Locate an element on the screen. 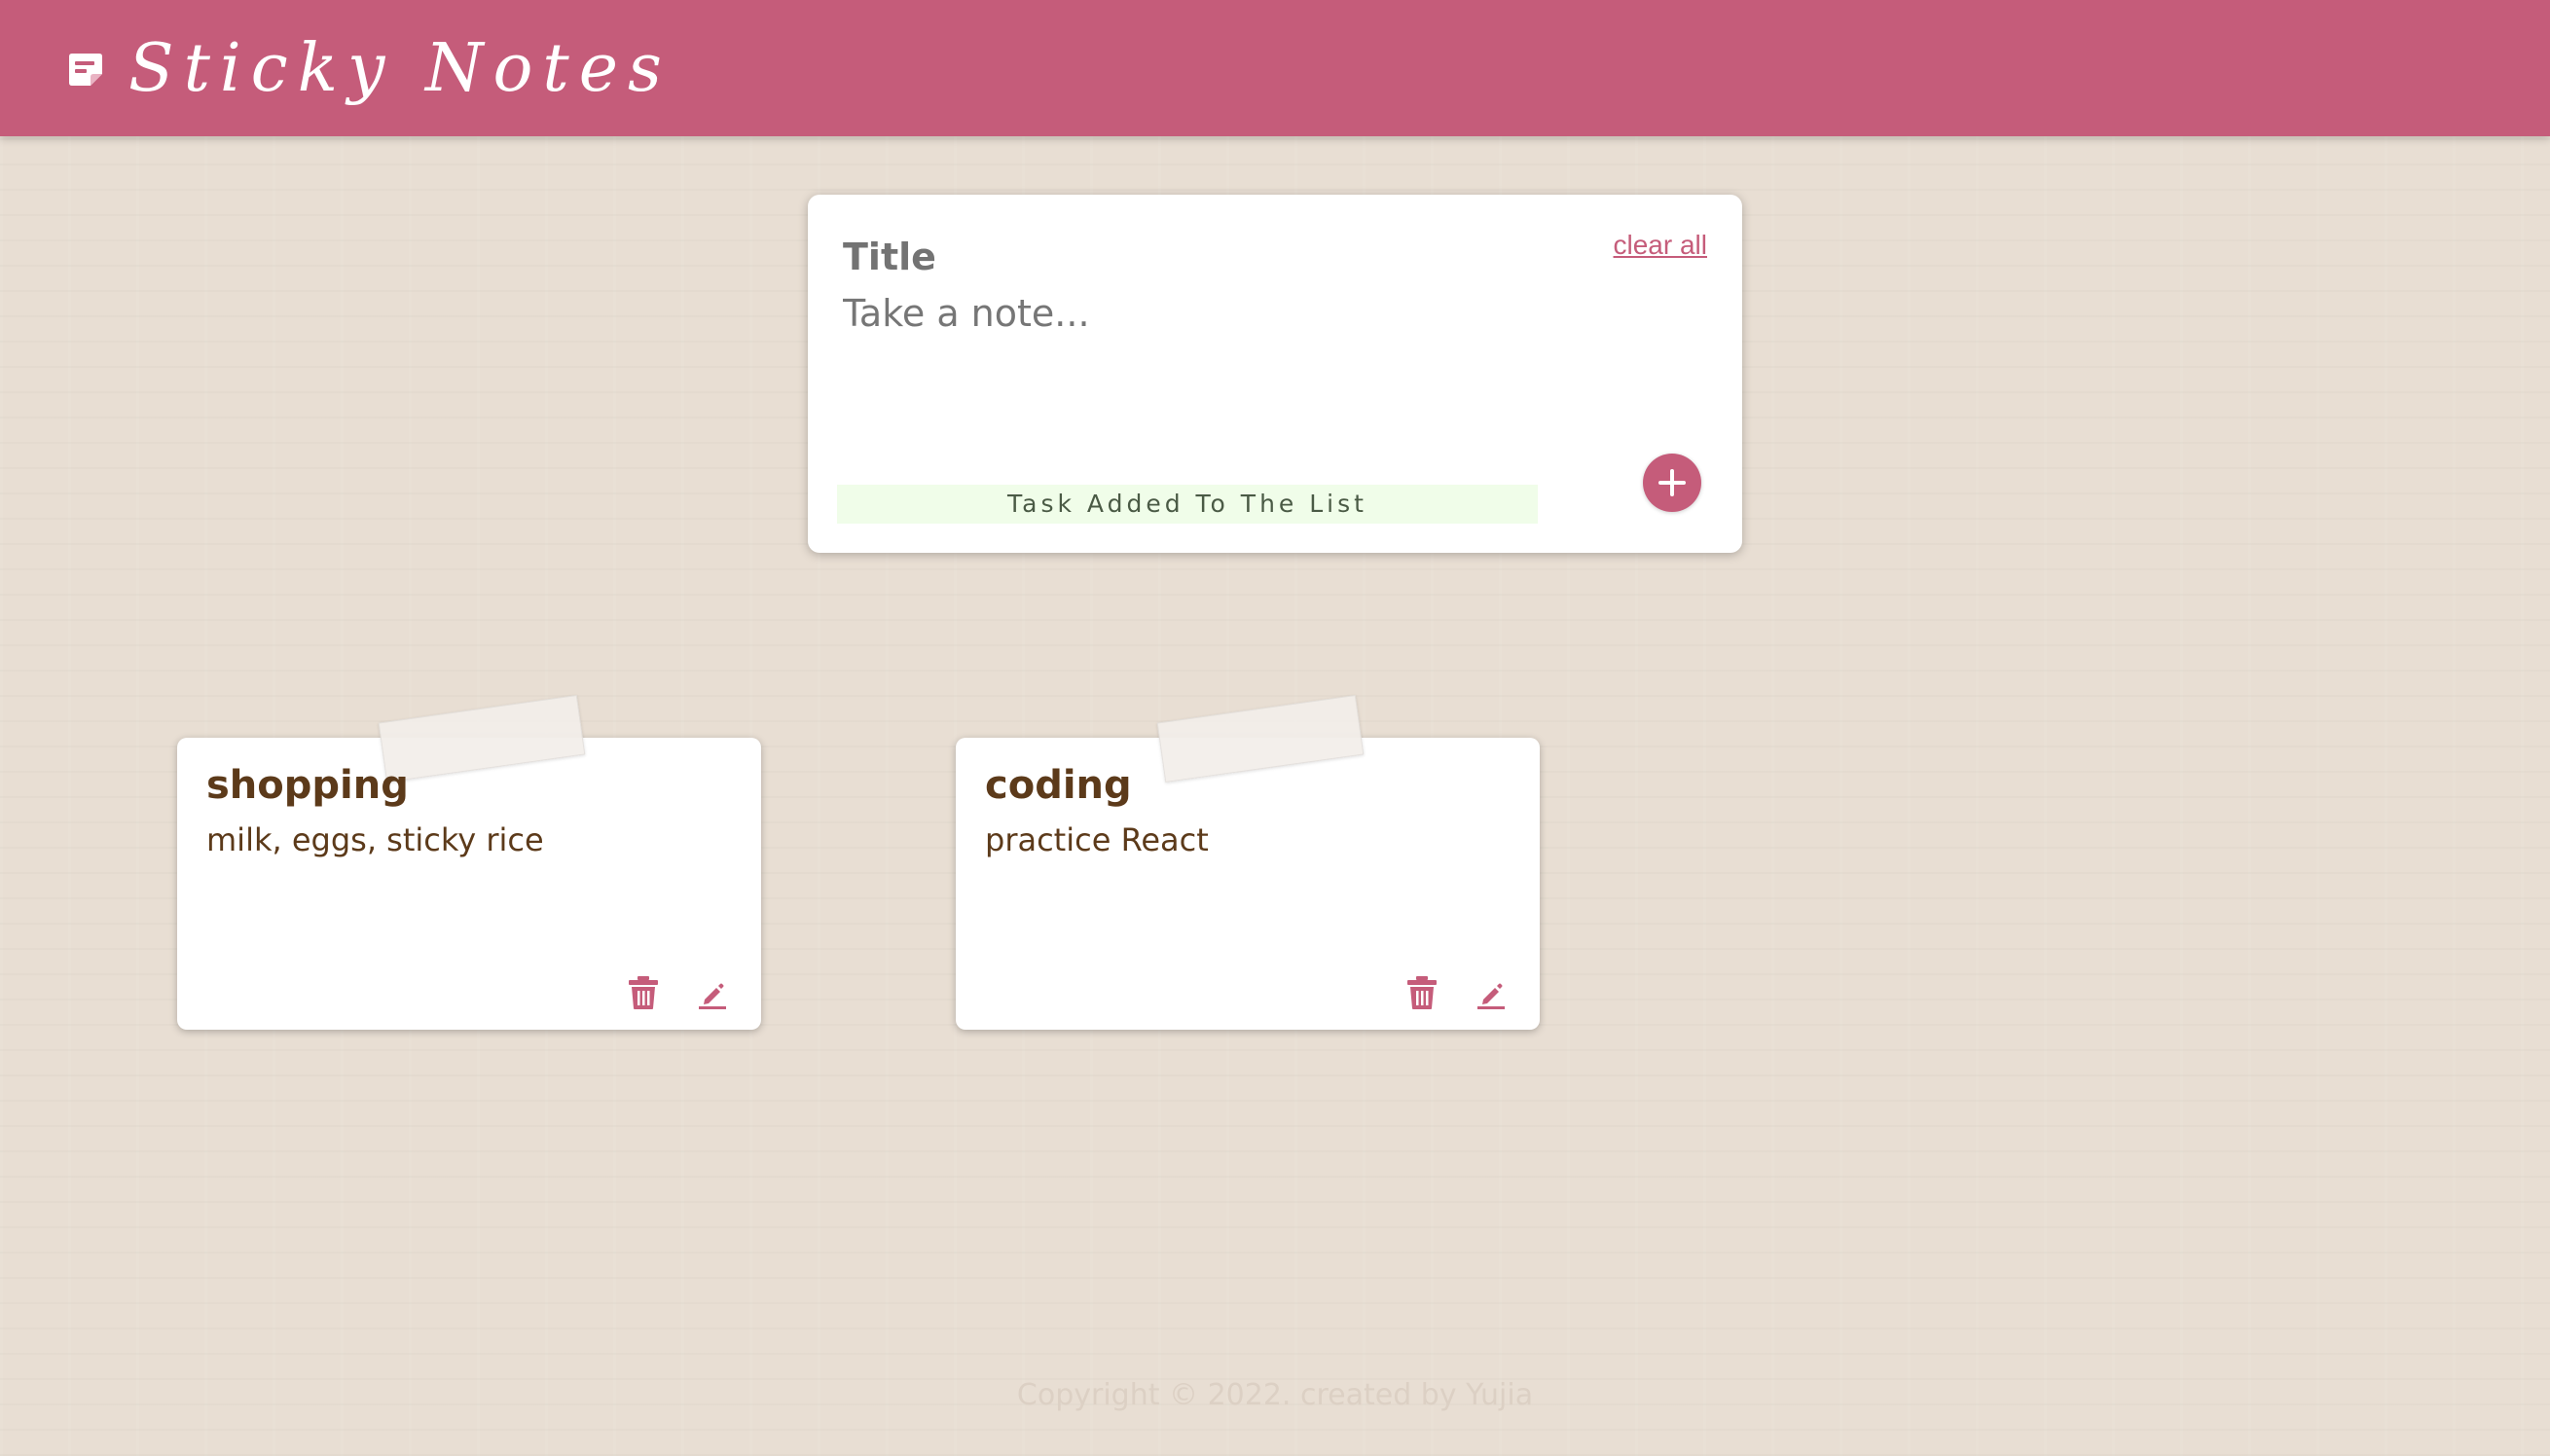  note-content: practice React is located at coordinates (1097, 839).